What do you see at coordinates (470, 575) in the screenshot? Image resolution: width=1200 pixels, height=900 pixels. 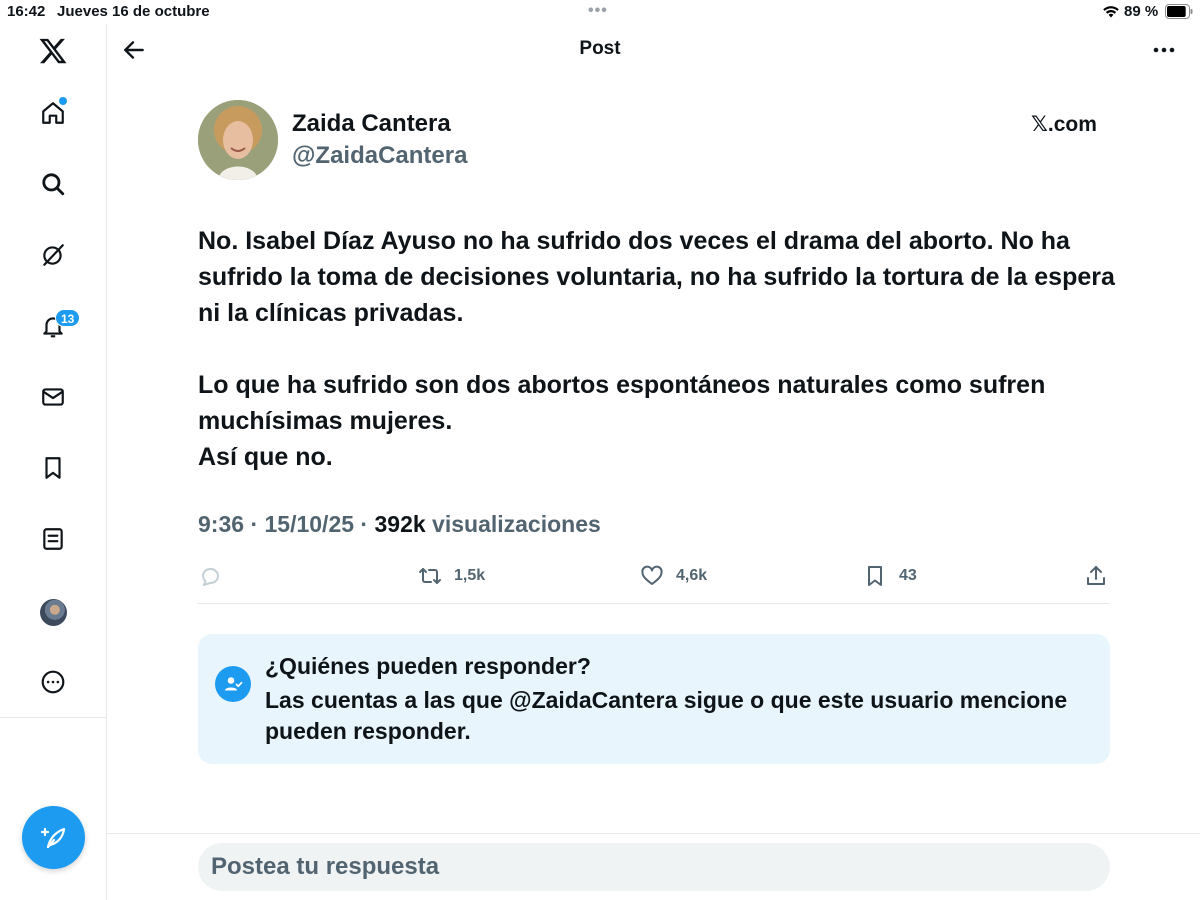 I see `repost-count: 1,5k` at bounding box center [470, 575].